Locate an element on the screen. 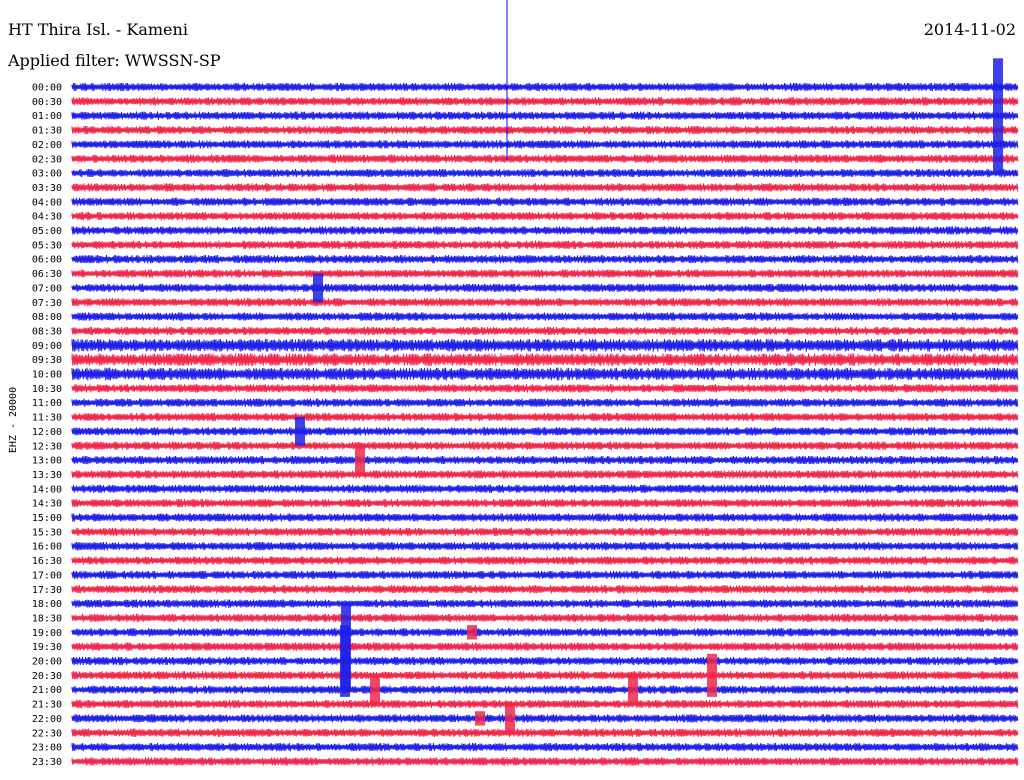 The width and height of the screenshot is (1024, 780). row-time-label: 00:30 is located at coordinates (47, 102).